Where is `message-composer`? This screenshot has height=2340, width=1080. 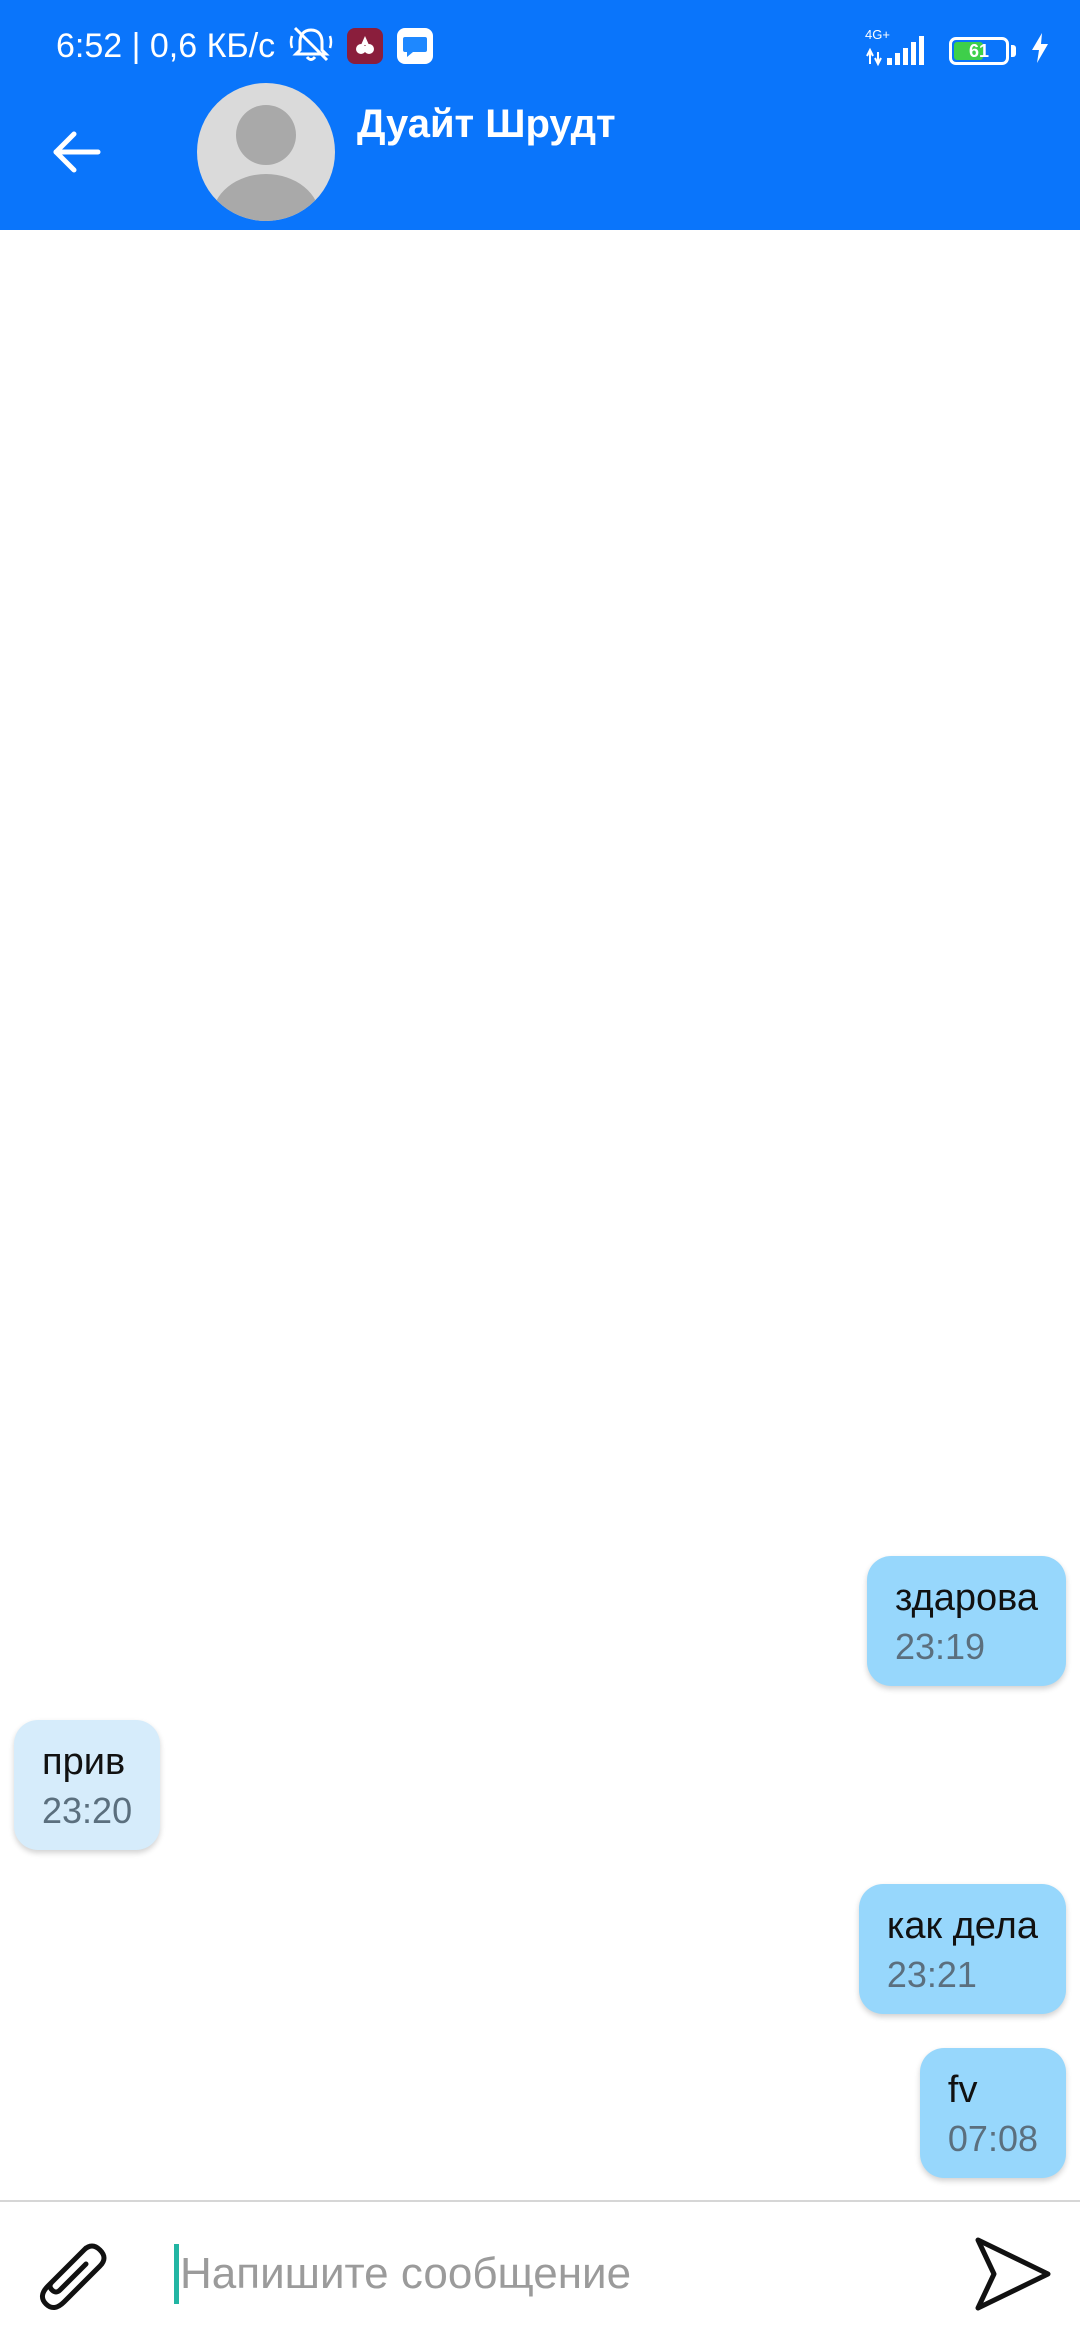 message-composer is located at coordinates (540, 2270).